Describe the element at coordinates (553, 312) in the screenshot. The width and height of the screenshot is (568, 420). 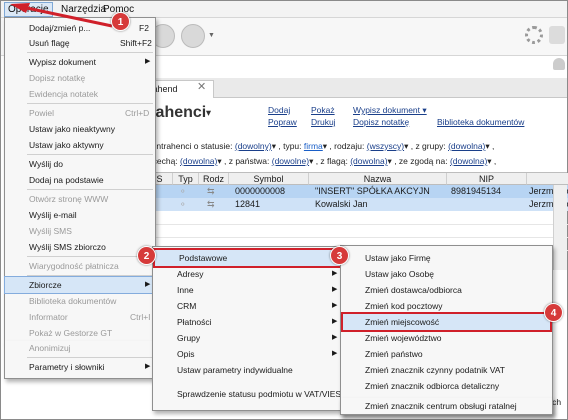
I see `step-badge-4: 4` at that location.